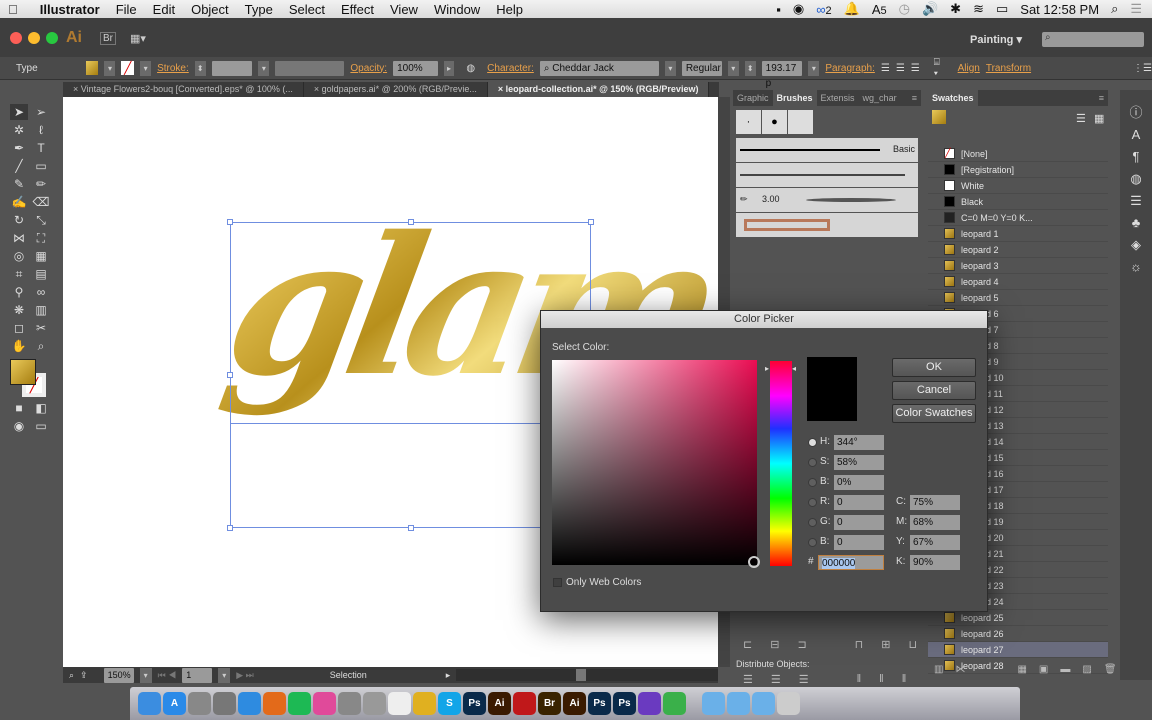 The image size is (1152, 720). What do you see at coordinates (1008, 68) in the screenshot?
I see `transform-link: Transform` at bounding box center [1008, 68].